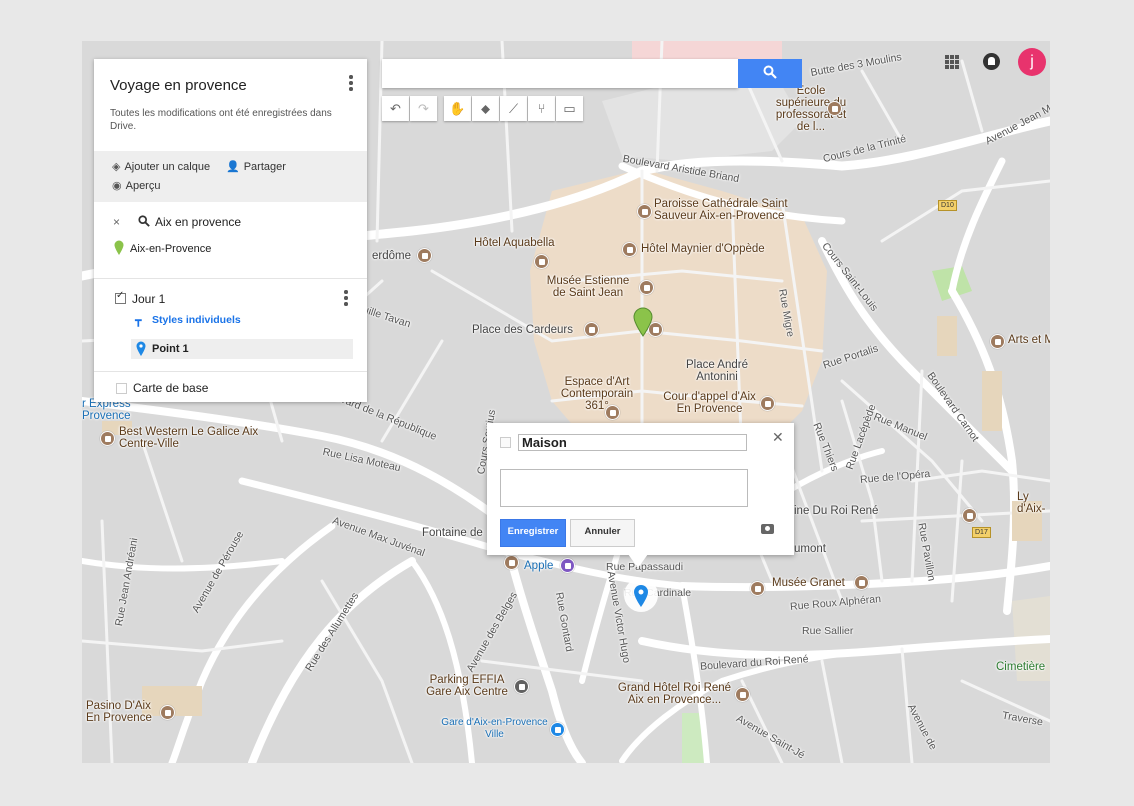 This screenshot has height=806, width=1134. Describe the element at coordinates (264, 167) in the screenshot. I see `share-label: Partager` at that location.